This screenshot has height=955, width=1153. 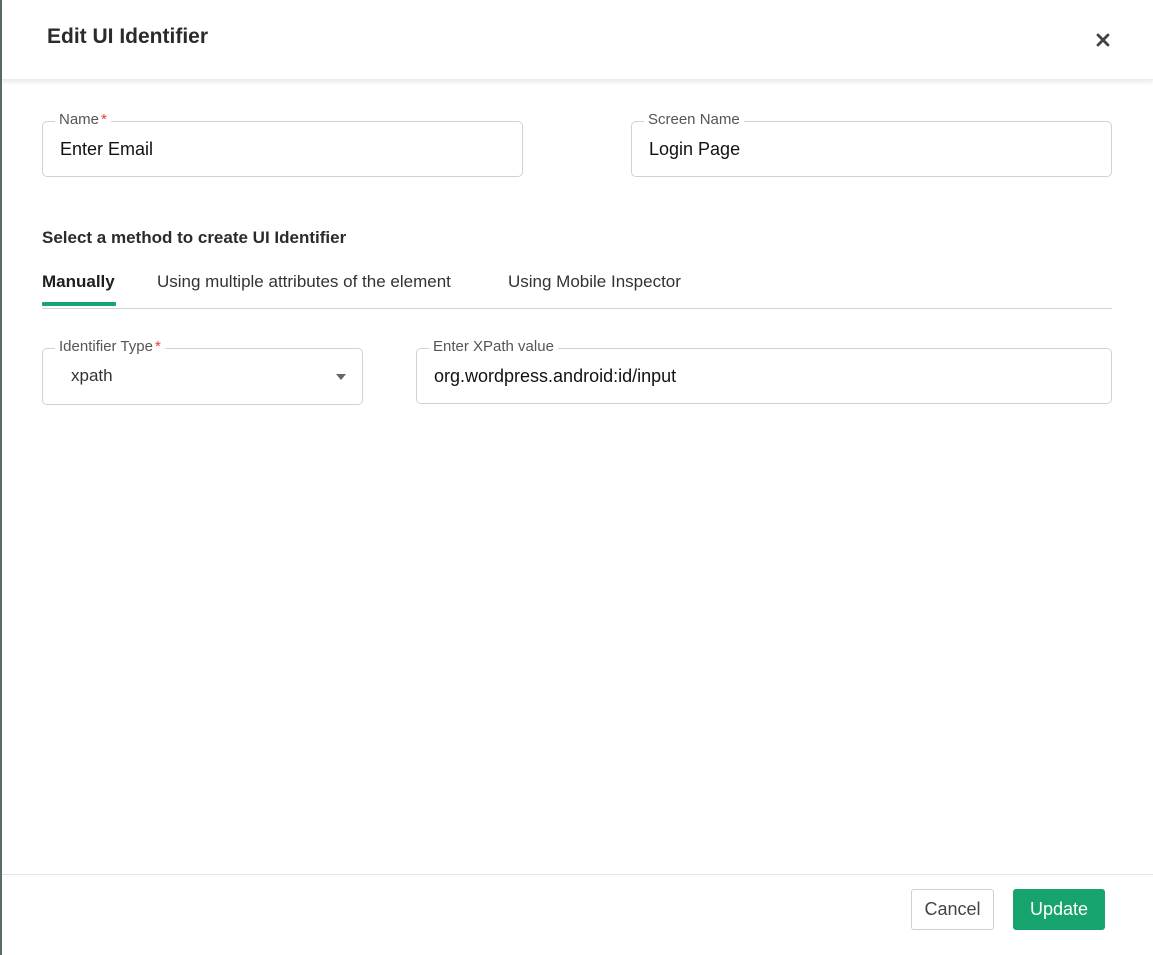 I want to click on footer-divider, so click(x=577, y=874).